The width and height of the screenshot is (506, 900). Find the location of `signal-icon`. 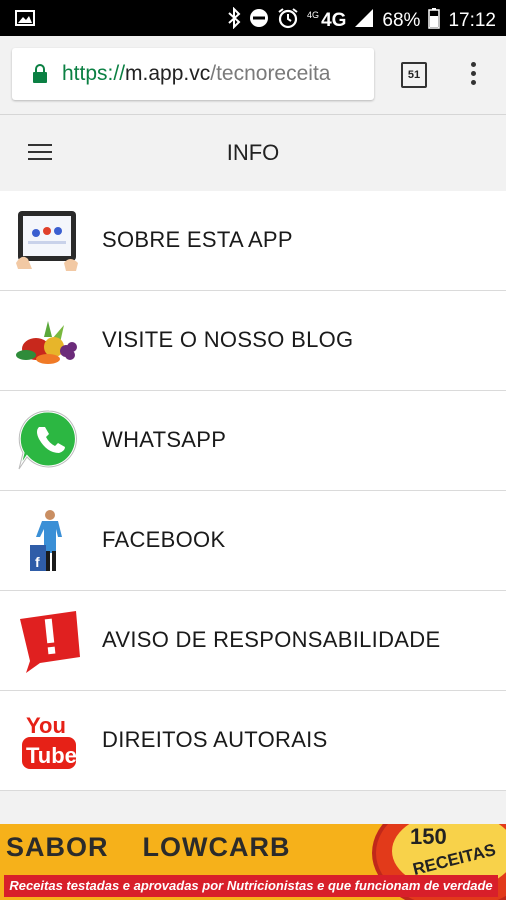

signal-icon is located at coordinates (364, 21).